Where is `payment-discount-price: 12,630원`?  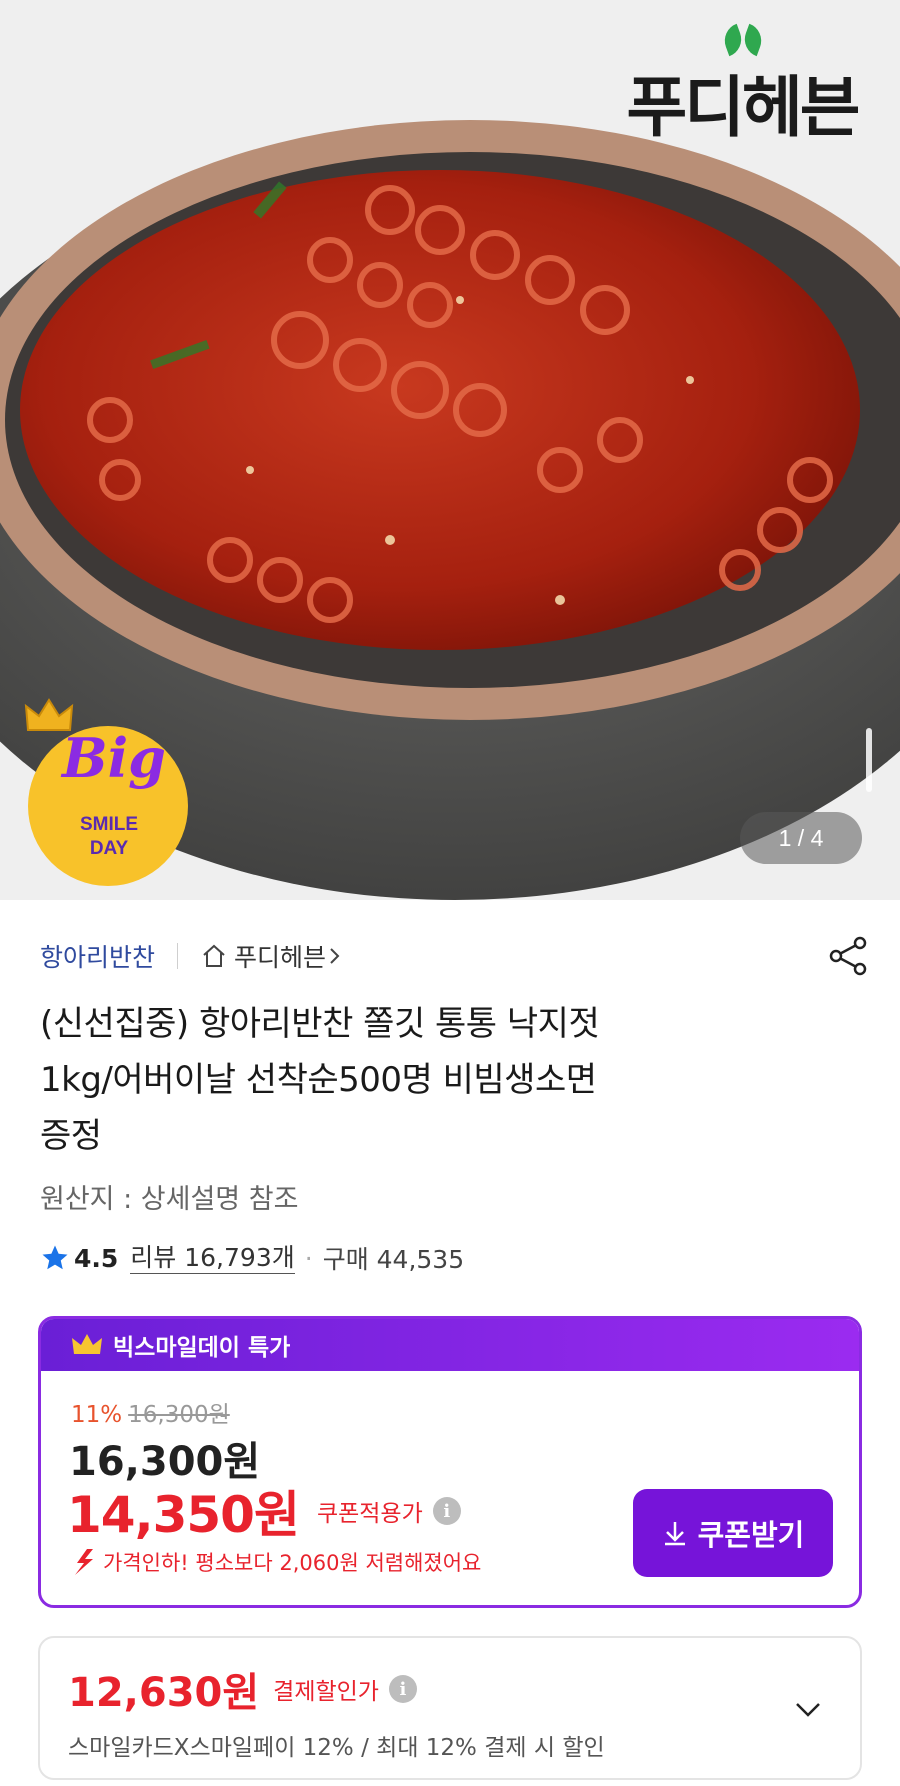 payment-discount-price: 12,630원 is located at coordinates (164, 1693).